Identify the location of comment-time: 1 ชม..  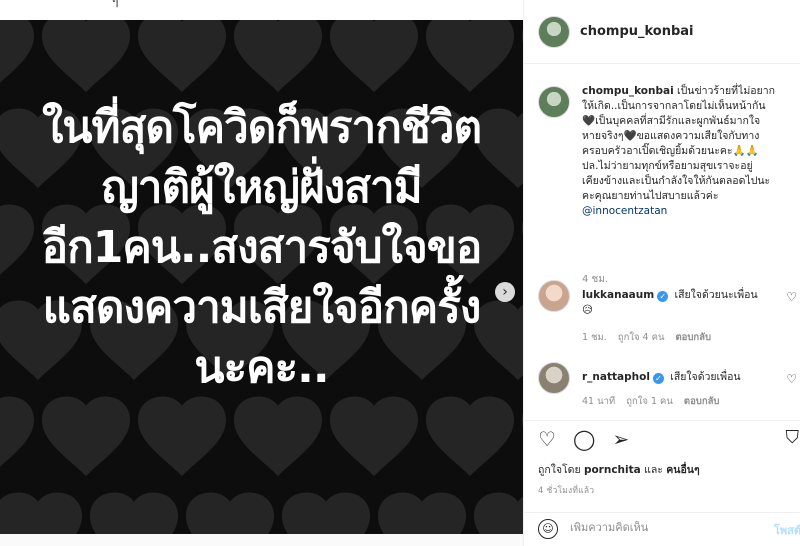
(594, 337).